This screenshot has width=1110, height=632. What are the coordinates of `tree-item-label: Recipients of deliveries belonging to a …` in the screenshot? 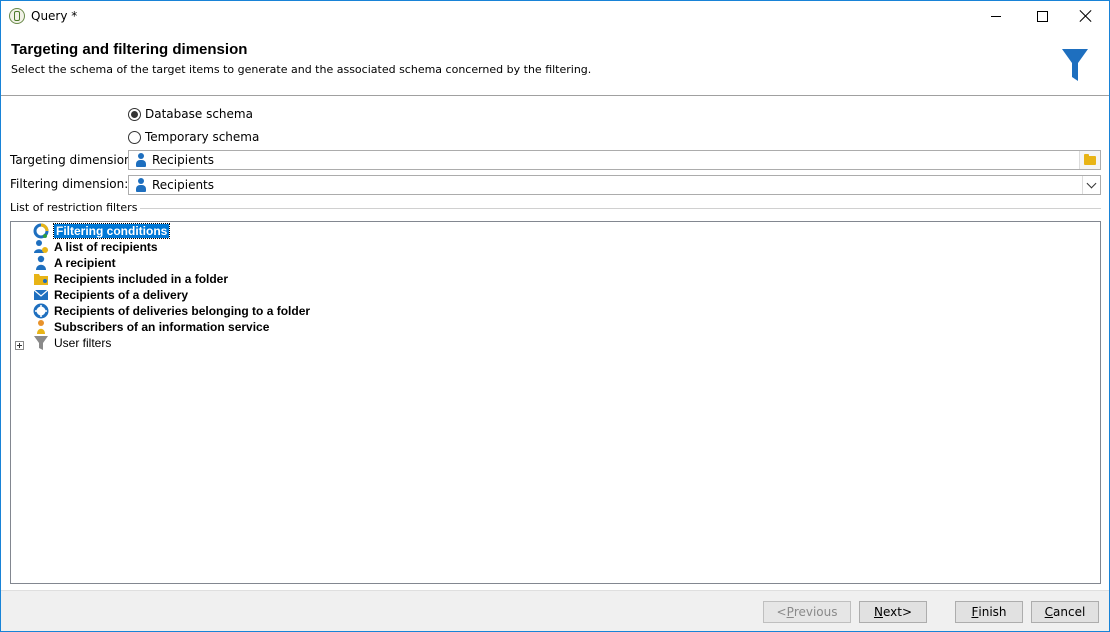 It's located at (182, 311).